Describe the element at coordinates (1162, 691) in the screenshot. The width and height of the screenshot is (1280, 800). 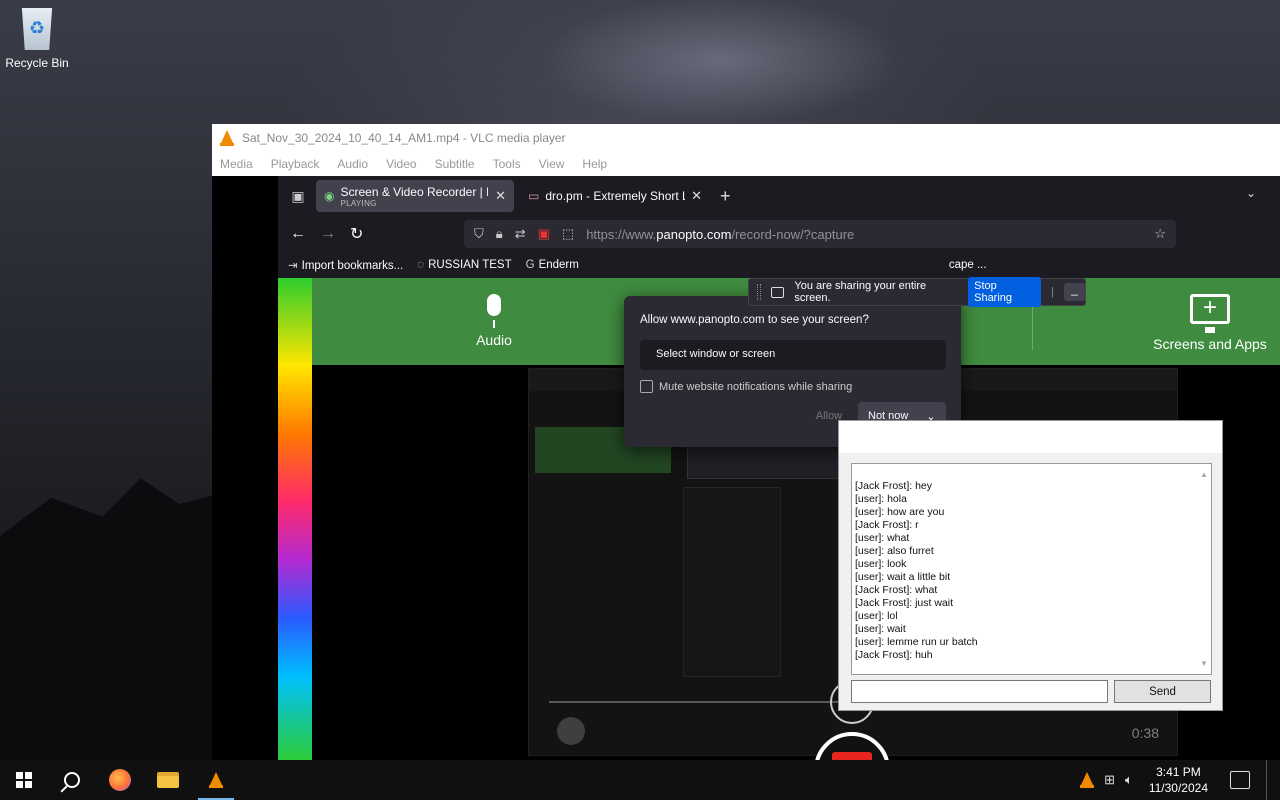
I see `send-button: Send` at that location.